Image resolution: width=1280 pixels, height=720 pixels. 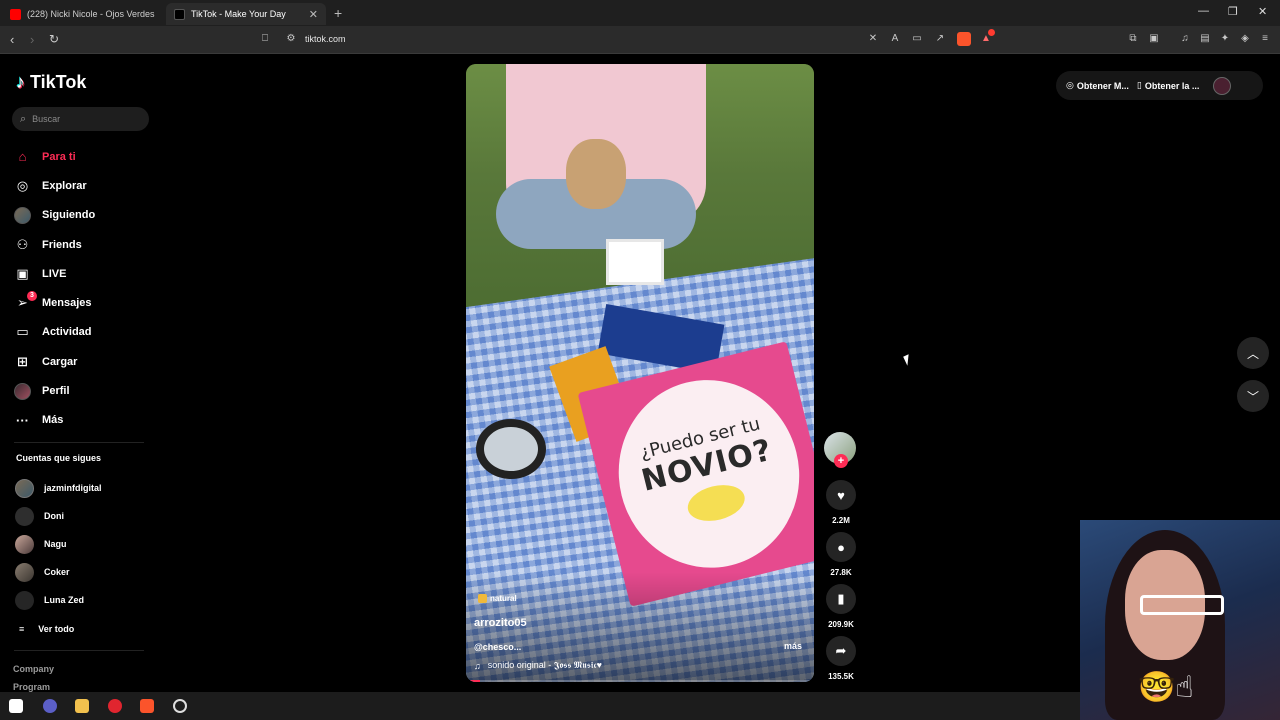 What do you see at coordinates (500, 623) in the screenshot?
I see `video-author: arrozito05` at bounding box center [500, 623].